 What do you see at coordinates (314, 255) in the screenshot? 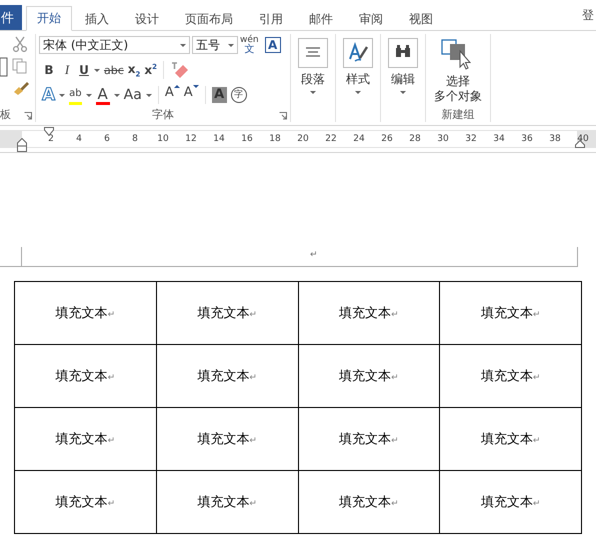
I see `paragraph-mark: ↵` at bounding box center [314, 255].